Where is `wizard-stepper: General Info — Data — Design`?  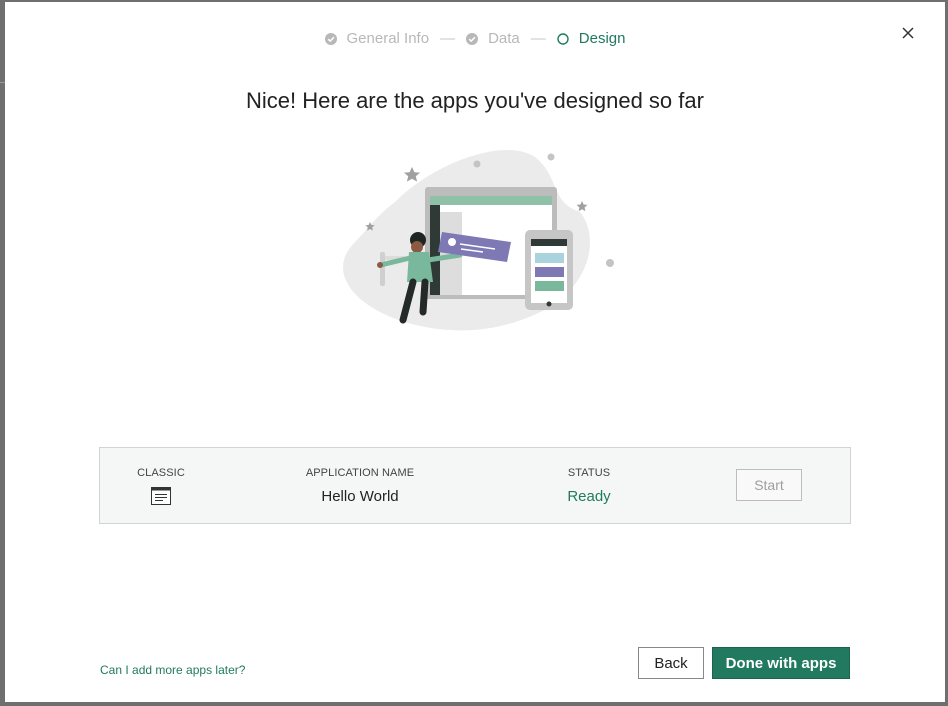 wizard-stepper: General Info — Data — Design is located at coordinates (475, 38).